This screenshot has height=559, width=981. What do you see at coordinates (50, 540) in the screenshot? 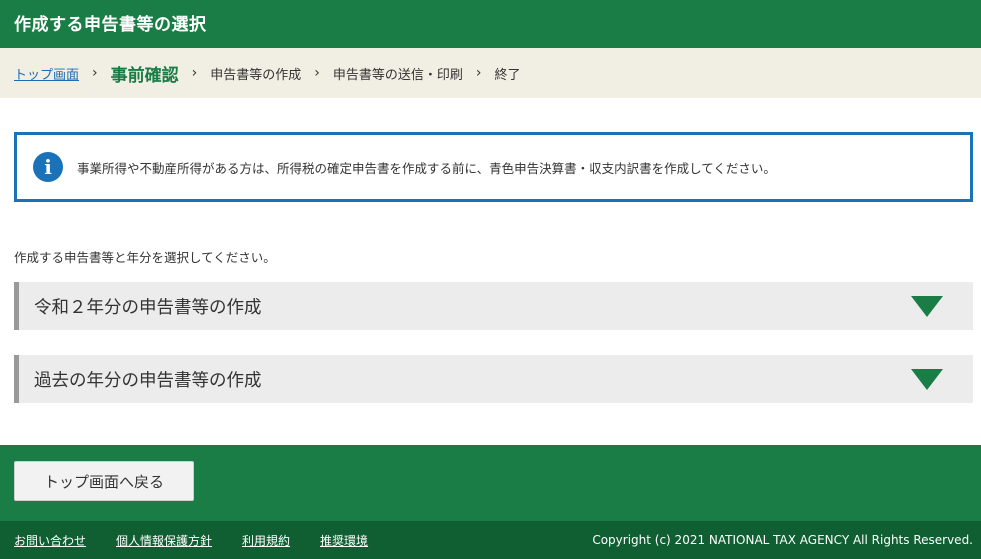
I see `footer-link-contact: お問い合わせ` at bounding box center [50, 540].